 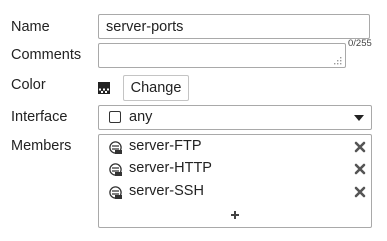 I want to click on member-item: server-FTP, so click(x=235, y=148).